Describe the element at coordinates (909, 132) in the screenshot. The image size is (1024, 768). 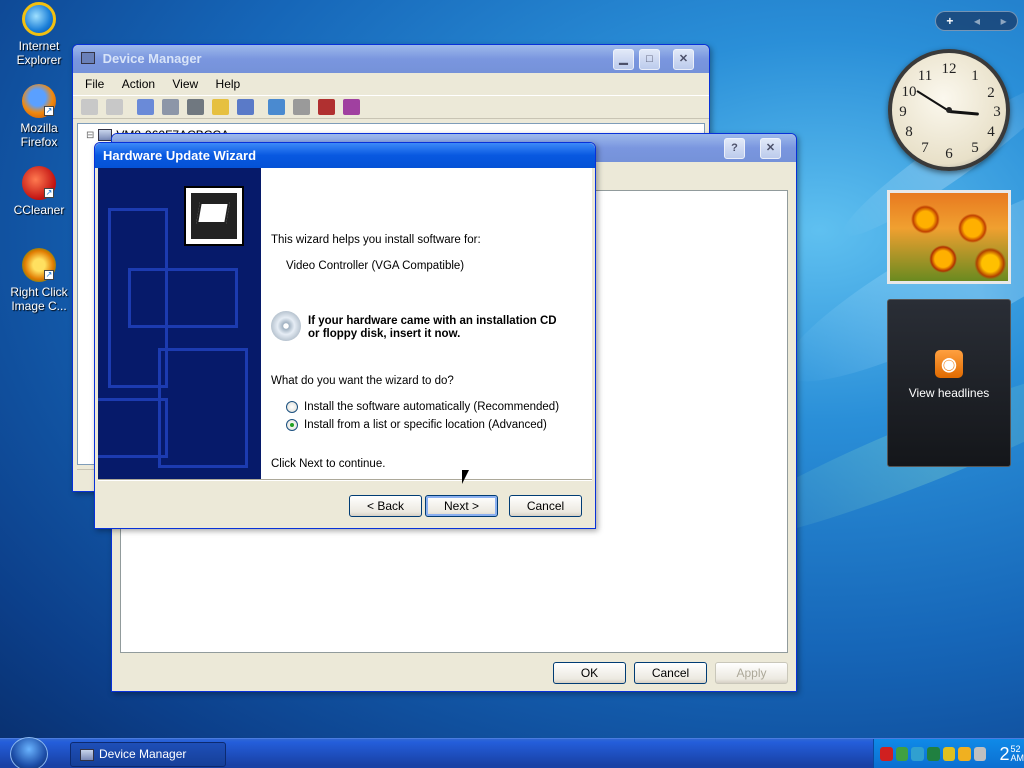
I see `clock-number: 8` at that location.